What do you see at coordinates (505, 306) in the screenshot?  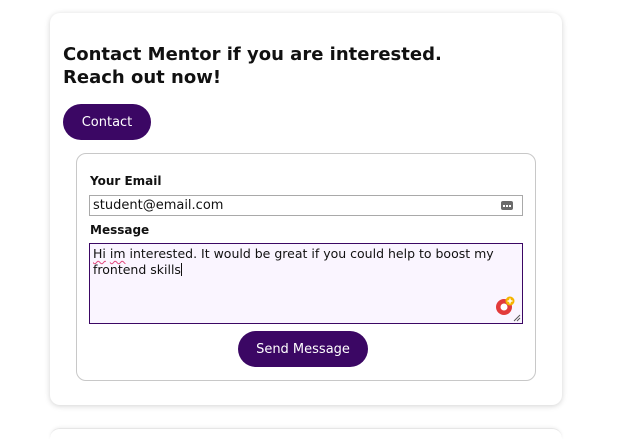 I see `grammar-assistant-icon` at bounding box center [505, 306].